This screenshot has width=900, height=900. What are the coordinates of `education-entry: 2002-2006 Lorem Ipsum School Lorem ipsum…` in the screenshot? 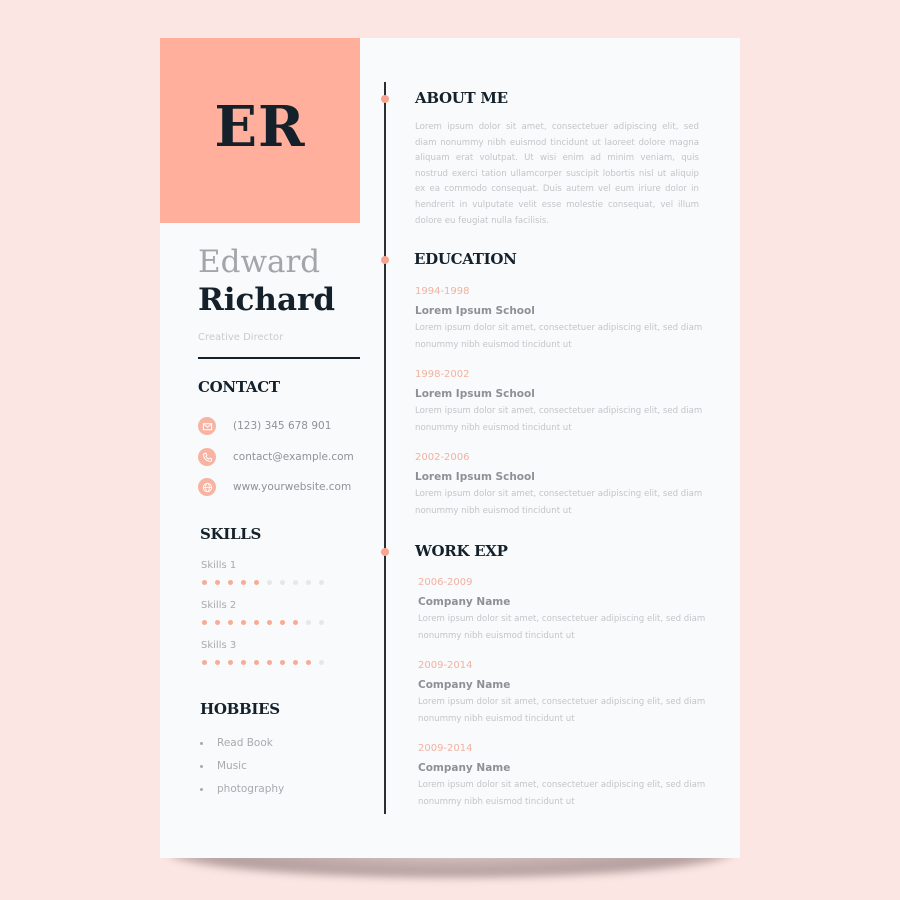 It's located at (560, 485).